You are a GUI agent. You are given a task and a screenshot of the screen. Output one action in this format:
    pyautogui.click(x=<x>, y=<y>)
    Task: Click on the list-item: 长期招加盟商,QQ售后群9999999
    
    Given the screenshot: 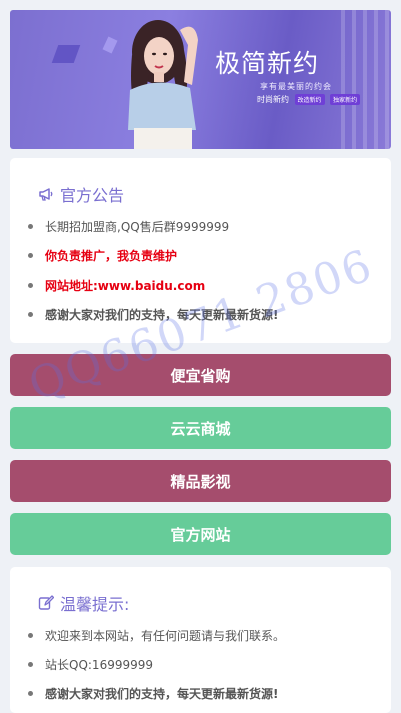 What is the action you would take?
    pyautogui.click(x=128, y=226)
    